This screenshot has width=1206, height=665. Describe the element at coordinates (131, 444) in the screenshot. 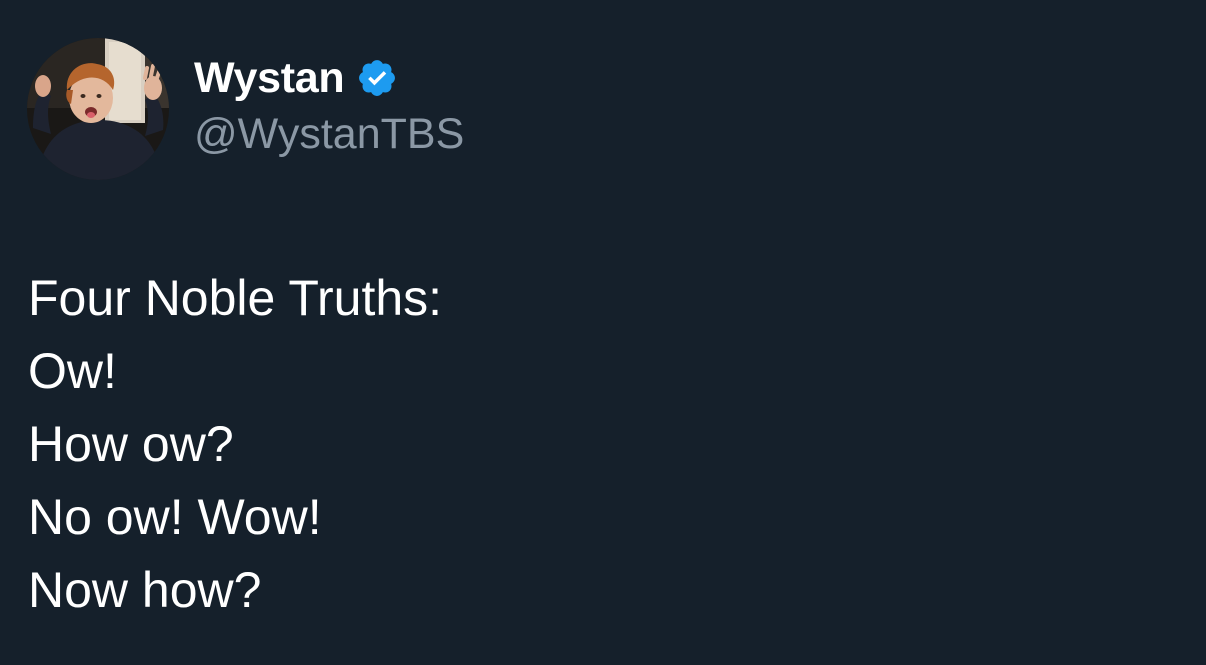

I see `tweet-line: How ow?` at that location.